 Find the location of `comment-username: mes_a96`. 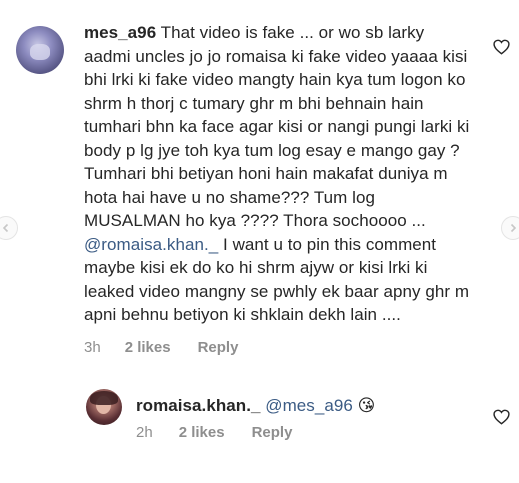

comment-username: mes_a96 is located at coordinates (120, 32).